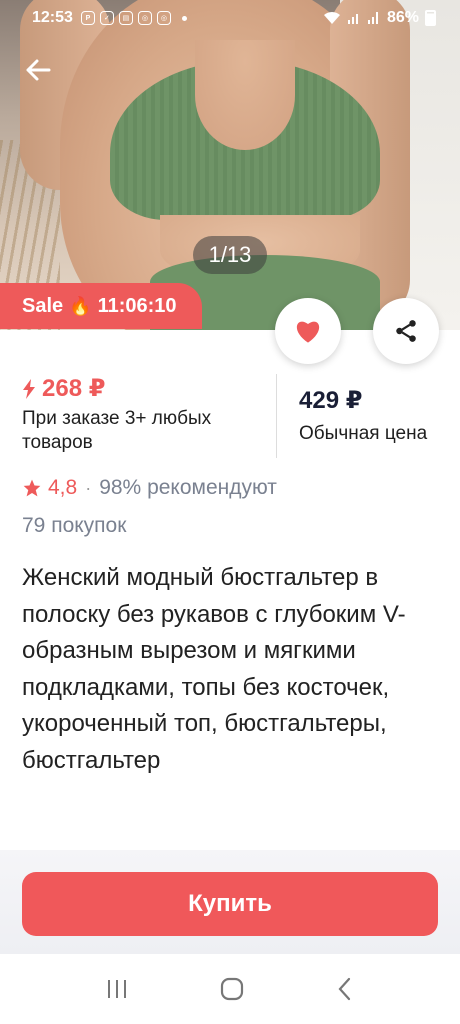  I want to click on wifi-icon, so click(331, 17).